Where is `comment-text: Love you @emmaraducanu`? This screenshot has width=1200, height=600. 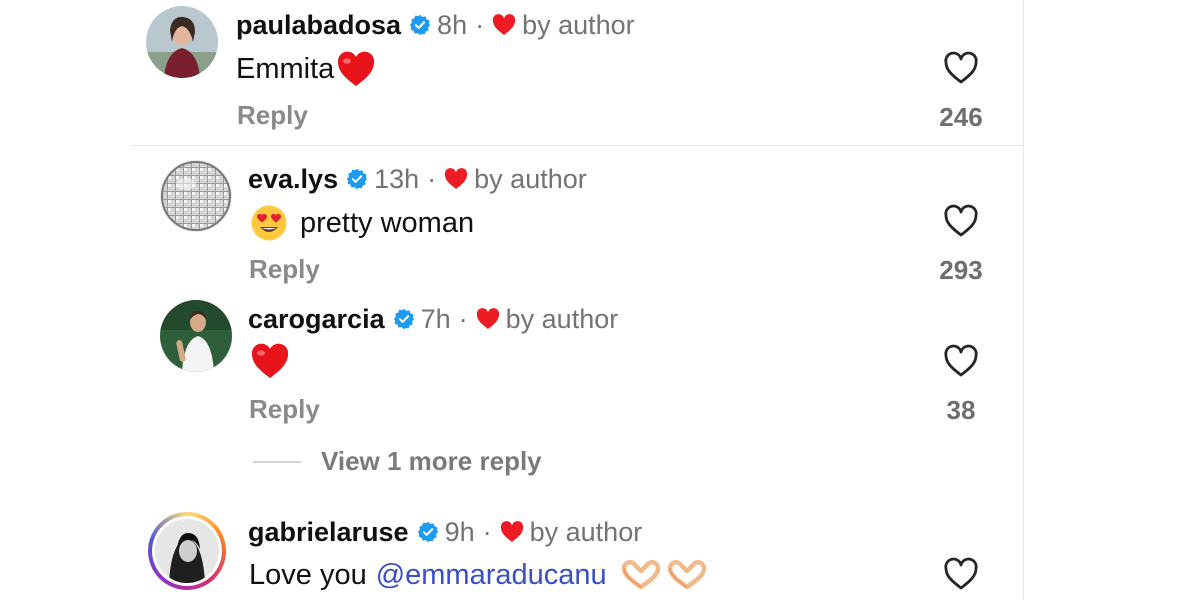 comment-text: Love you @emmaraducanu is located at coordinates (478, 575).